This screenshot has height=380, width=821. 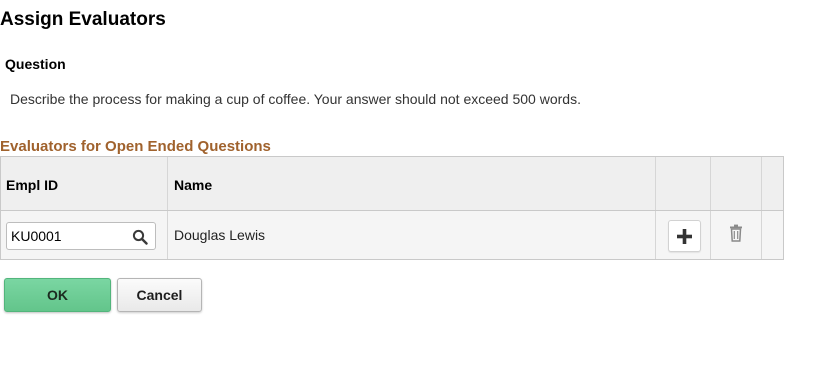 What do you see at coordinates (35, 64) in the screenshot?
I see `question-label: Question` at bounding box center [35, 64].